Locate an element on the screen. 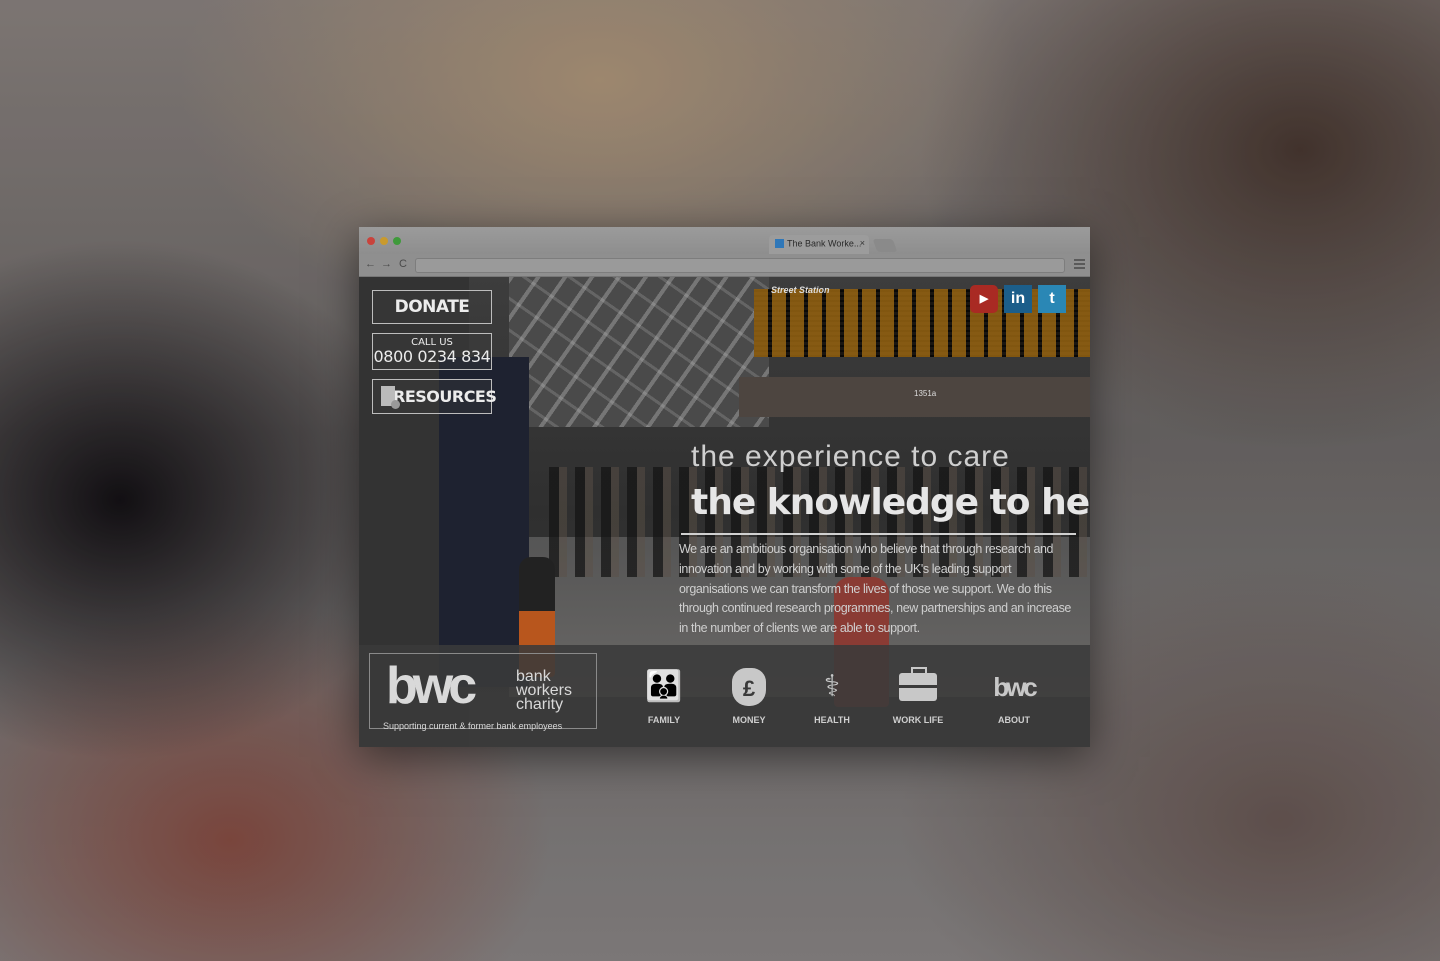  browser-tab: The Bank Worke... × is located at coordinates (819, 244).